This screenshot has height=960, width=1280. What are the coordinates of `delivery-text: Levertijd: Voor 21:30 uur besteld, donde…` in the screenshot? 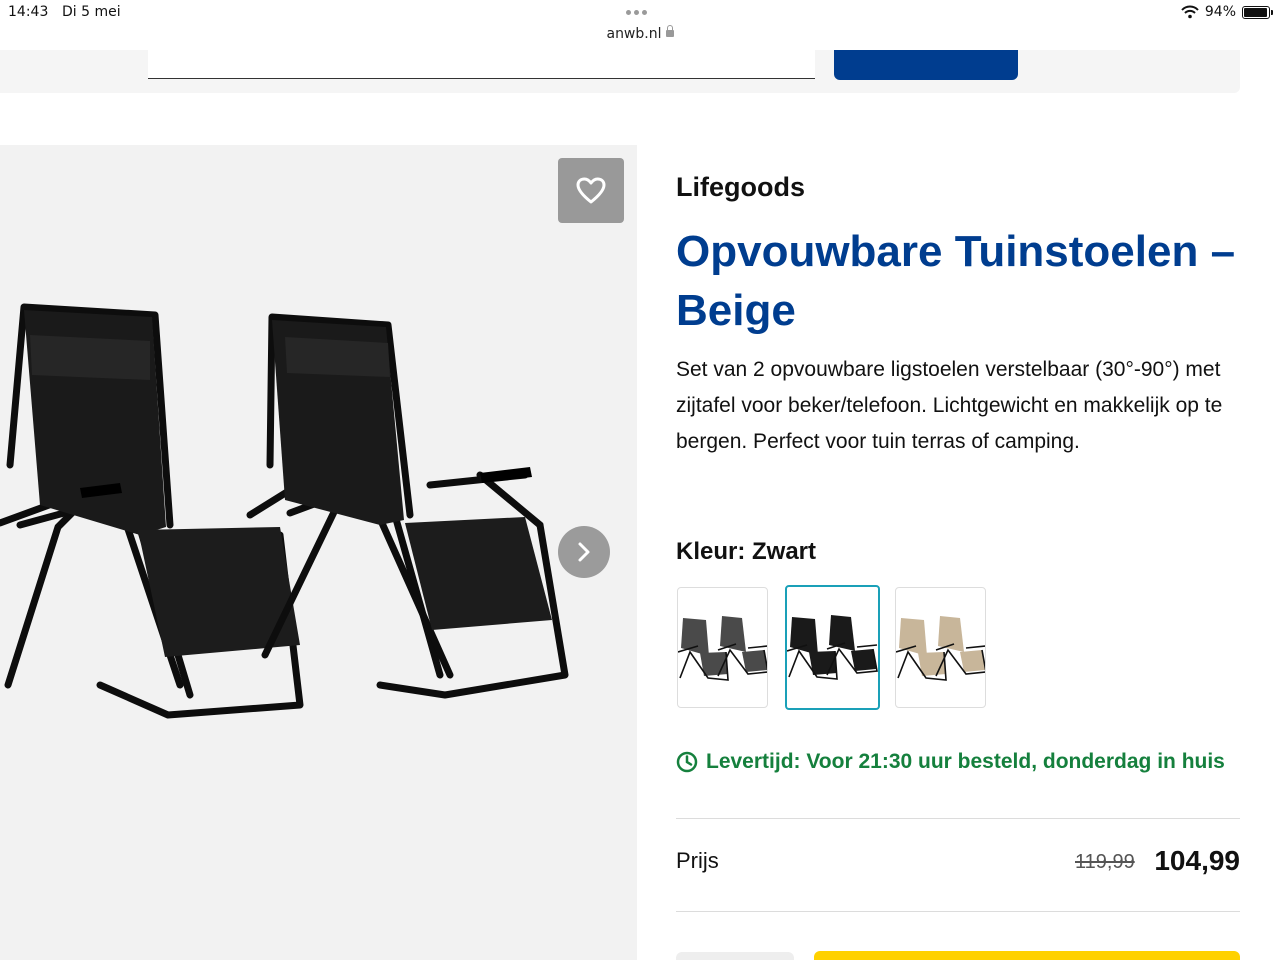 It's located at (965, 761).